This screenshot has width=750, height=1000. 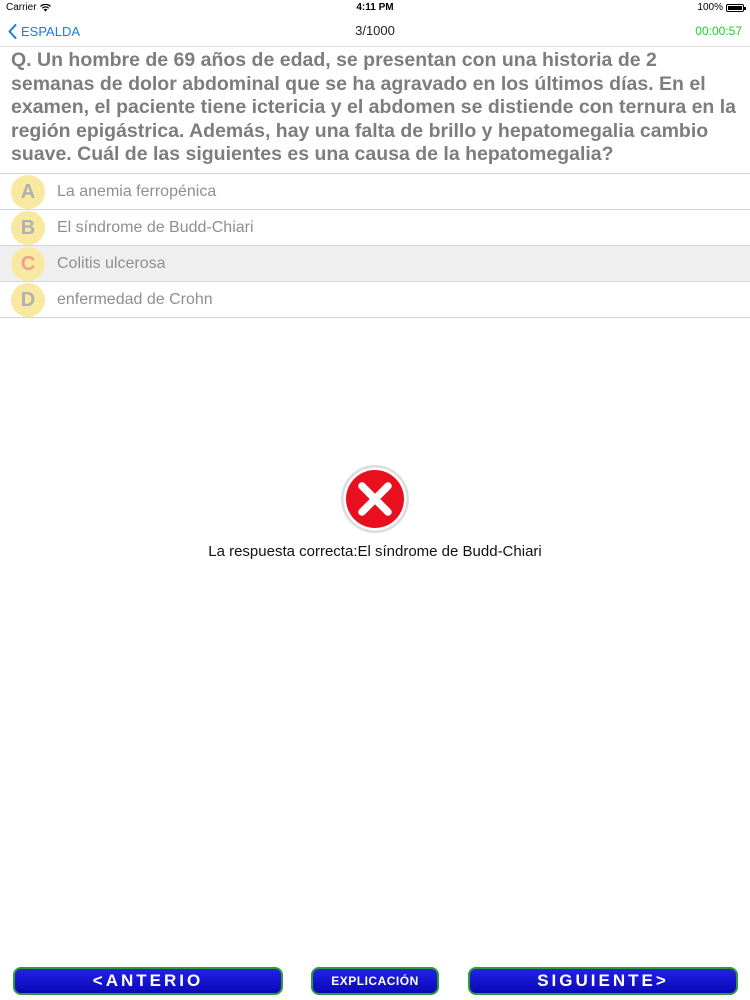 What do you see at coordinates (710, 7) in the screenshot?
I see `battery-percent: 100%` at bounding box center [710, 7].